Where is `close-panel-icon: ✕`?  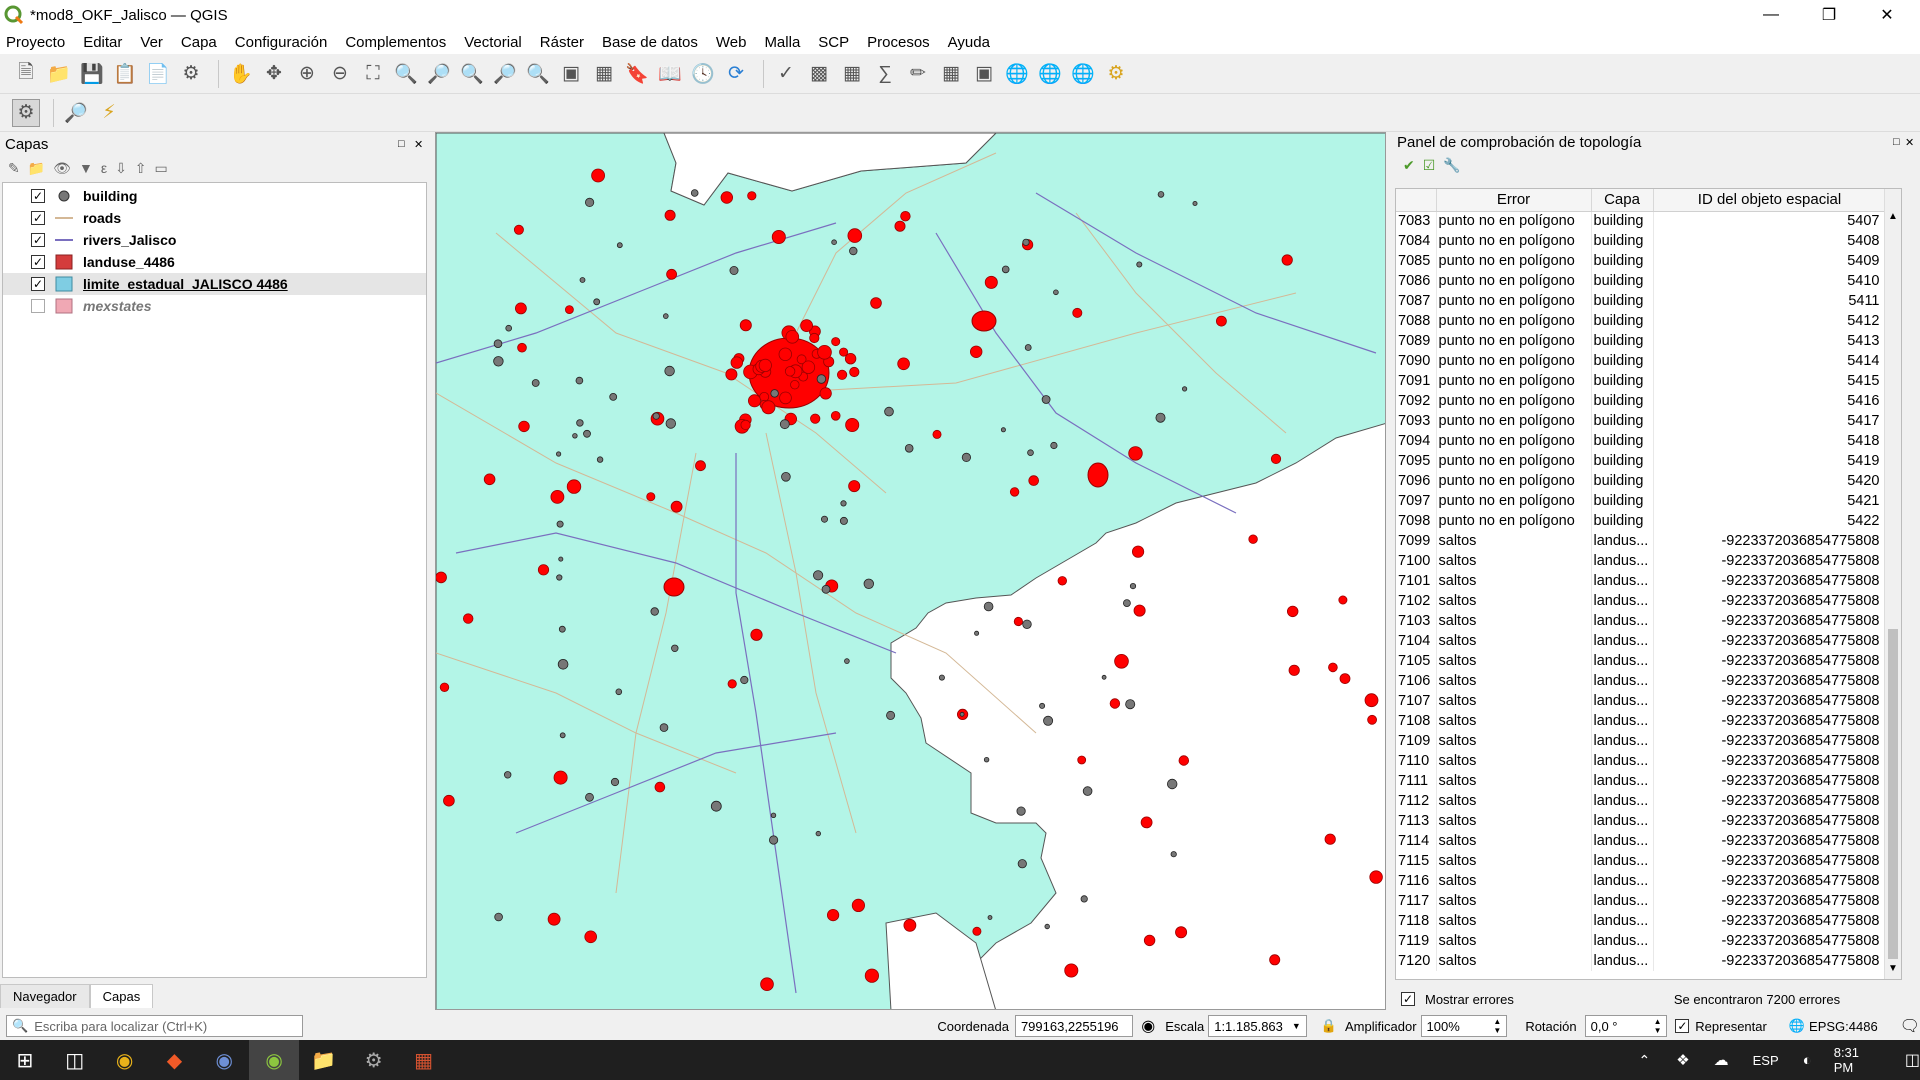
close-panel-icon: ✕ is located at coordinates (418, 144).